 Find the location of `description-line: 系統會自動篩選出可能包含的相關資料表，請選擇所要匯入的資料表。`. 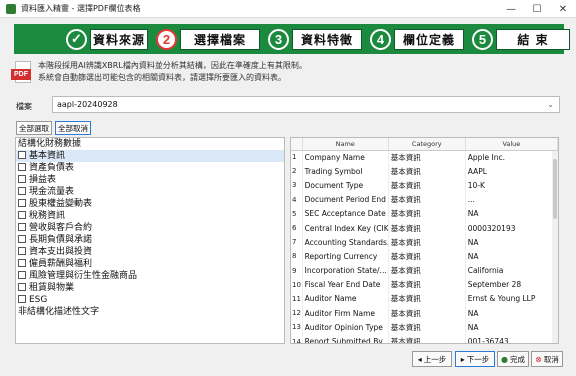

description-line: 系統會自動篩選出可能包含的相關資料表，請選擇所要匯入的資料表。 is located at coordinates (162, 77).